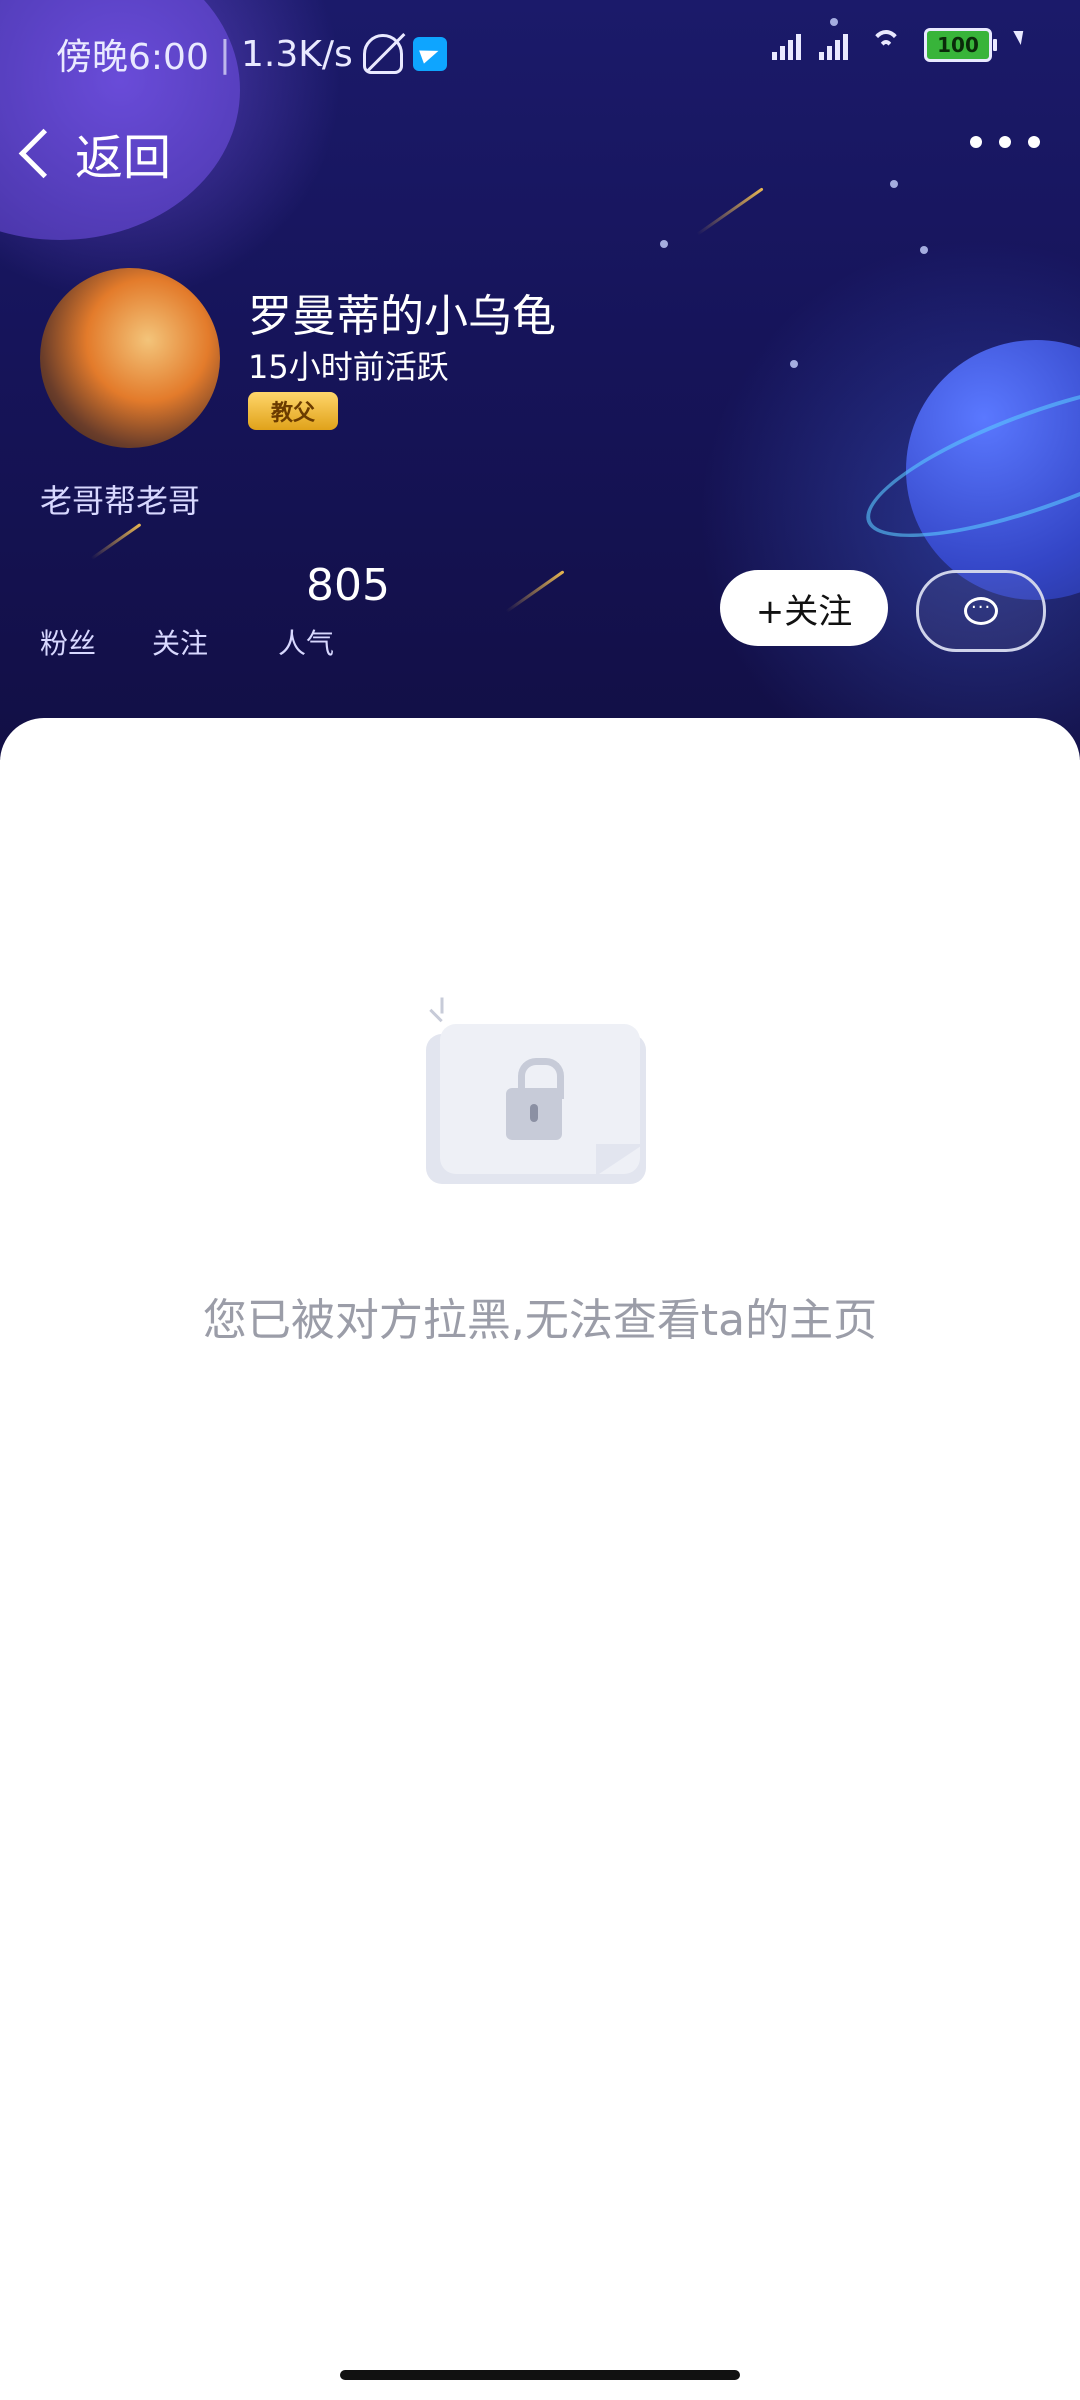 Image resolution: width=1080 pixels, height=2400 pixels. What do you see at coordinates (429, 54) in the screenshot?
I see `telegram-icon` at bounding box center [429, 54].